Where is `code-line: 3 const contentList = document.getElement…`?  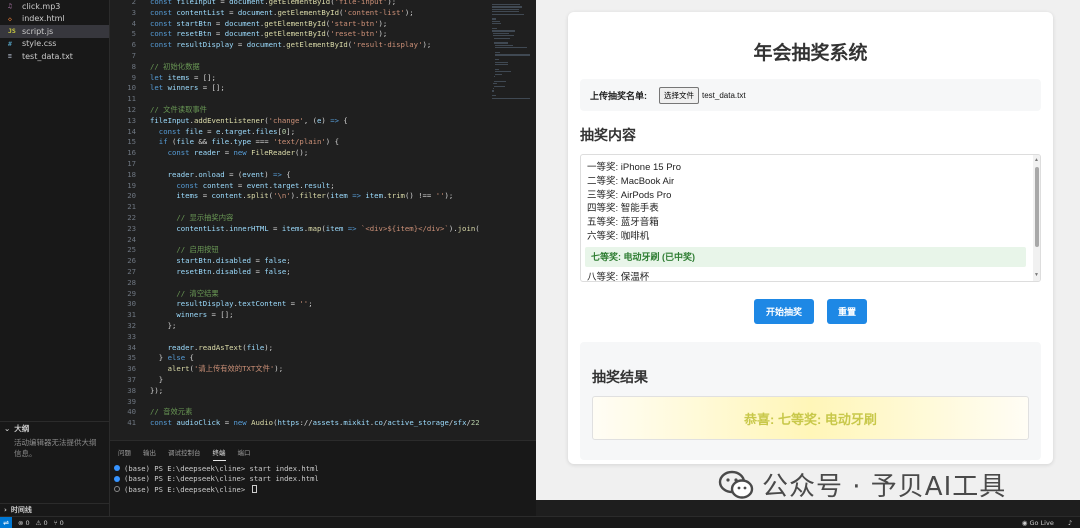
code-line: 3 const contentList = document.getElement… is located at coordinates (299, 13).